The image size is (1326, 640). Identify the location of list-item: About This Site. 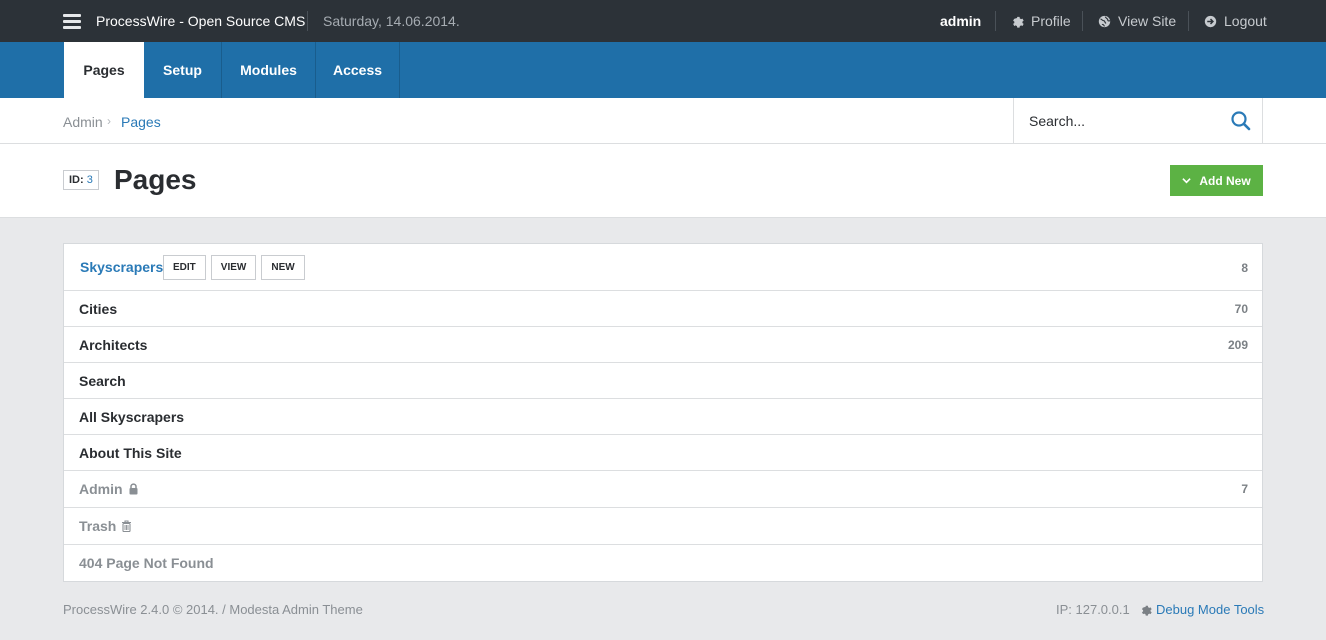
(663, 453).